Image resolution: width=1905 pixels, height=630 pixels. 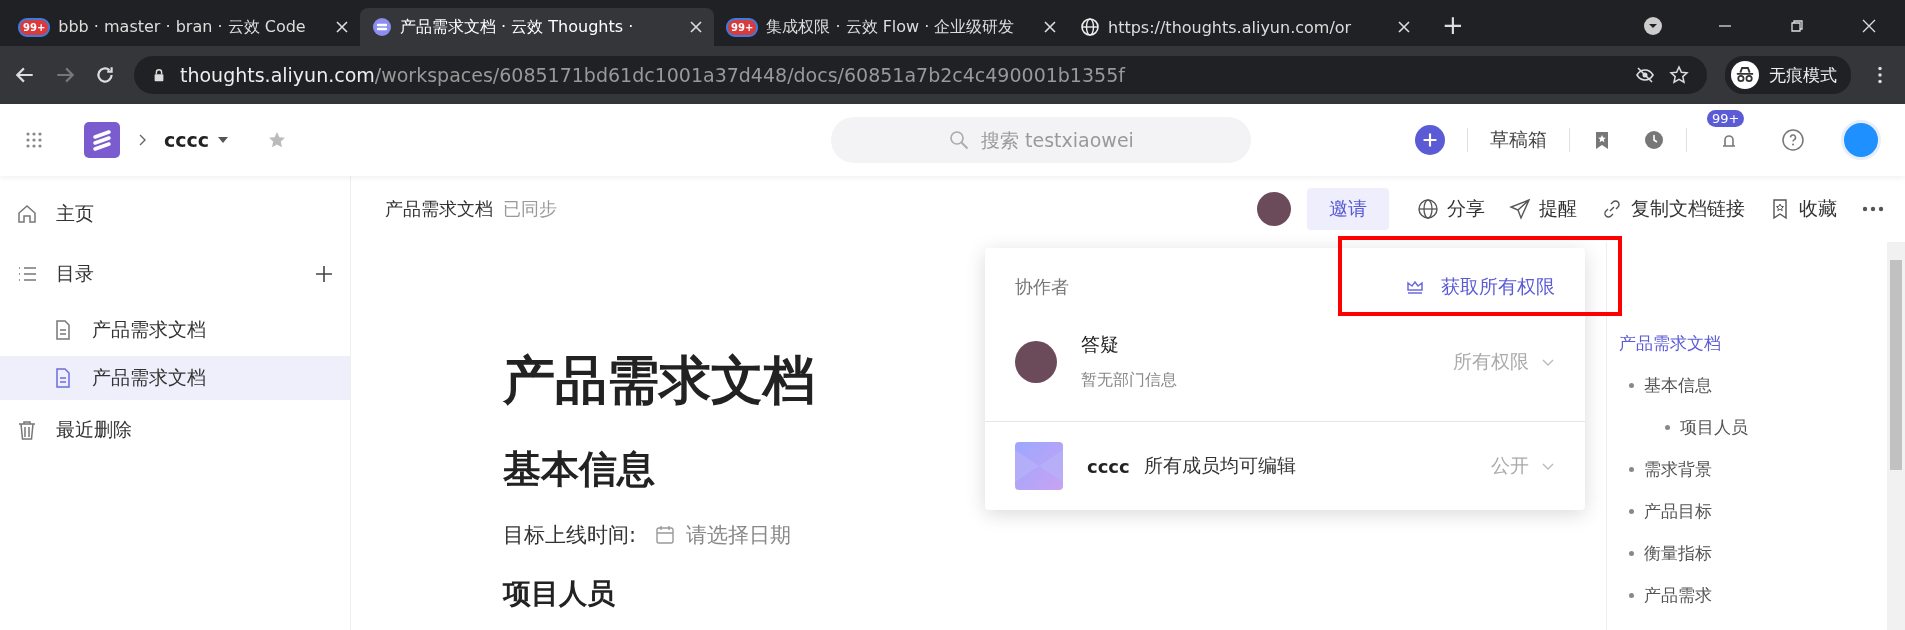 I want to click on sidebar-item: 主页, so click(x=175, y=214).